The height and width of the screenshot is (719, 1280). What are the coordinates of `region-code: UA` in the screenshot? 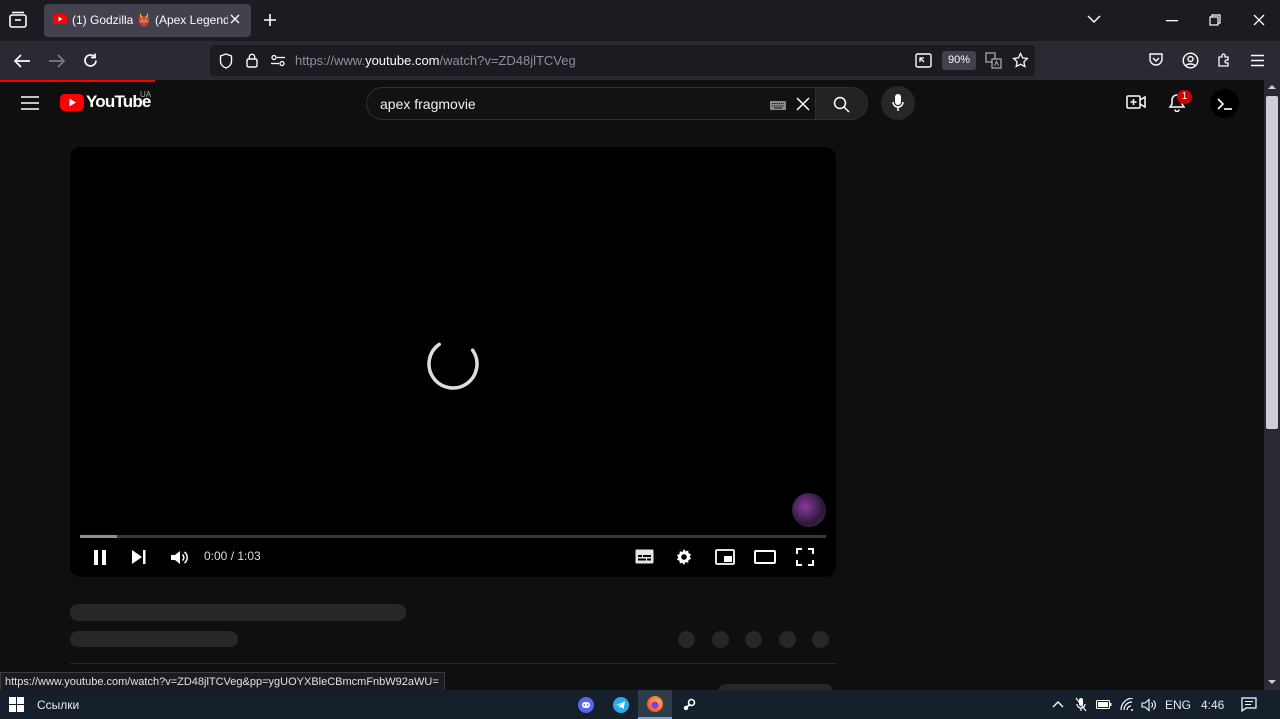 It's located at (146, 94).